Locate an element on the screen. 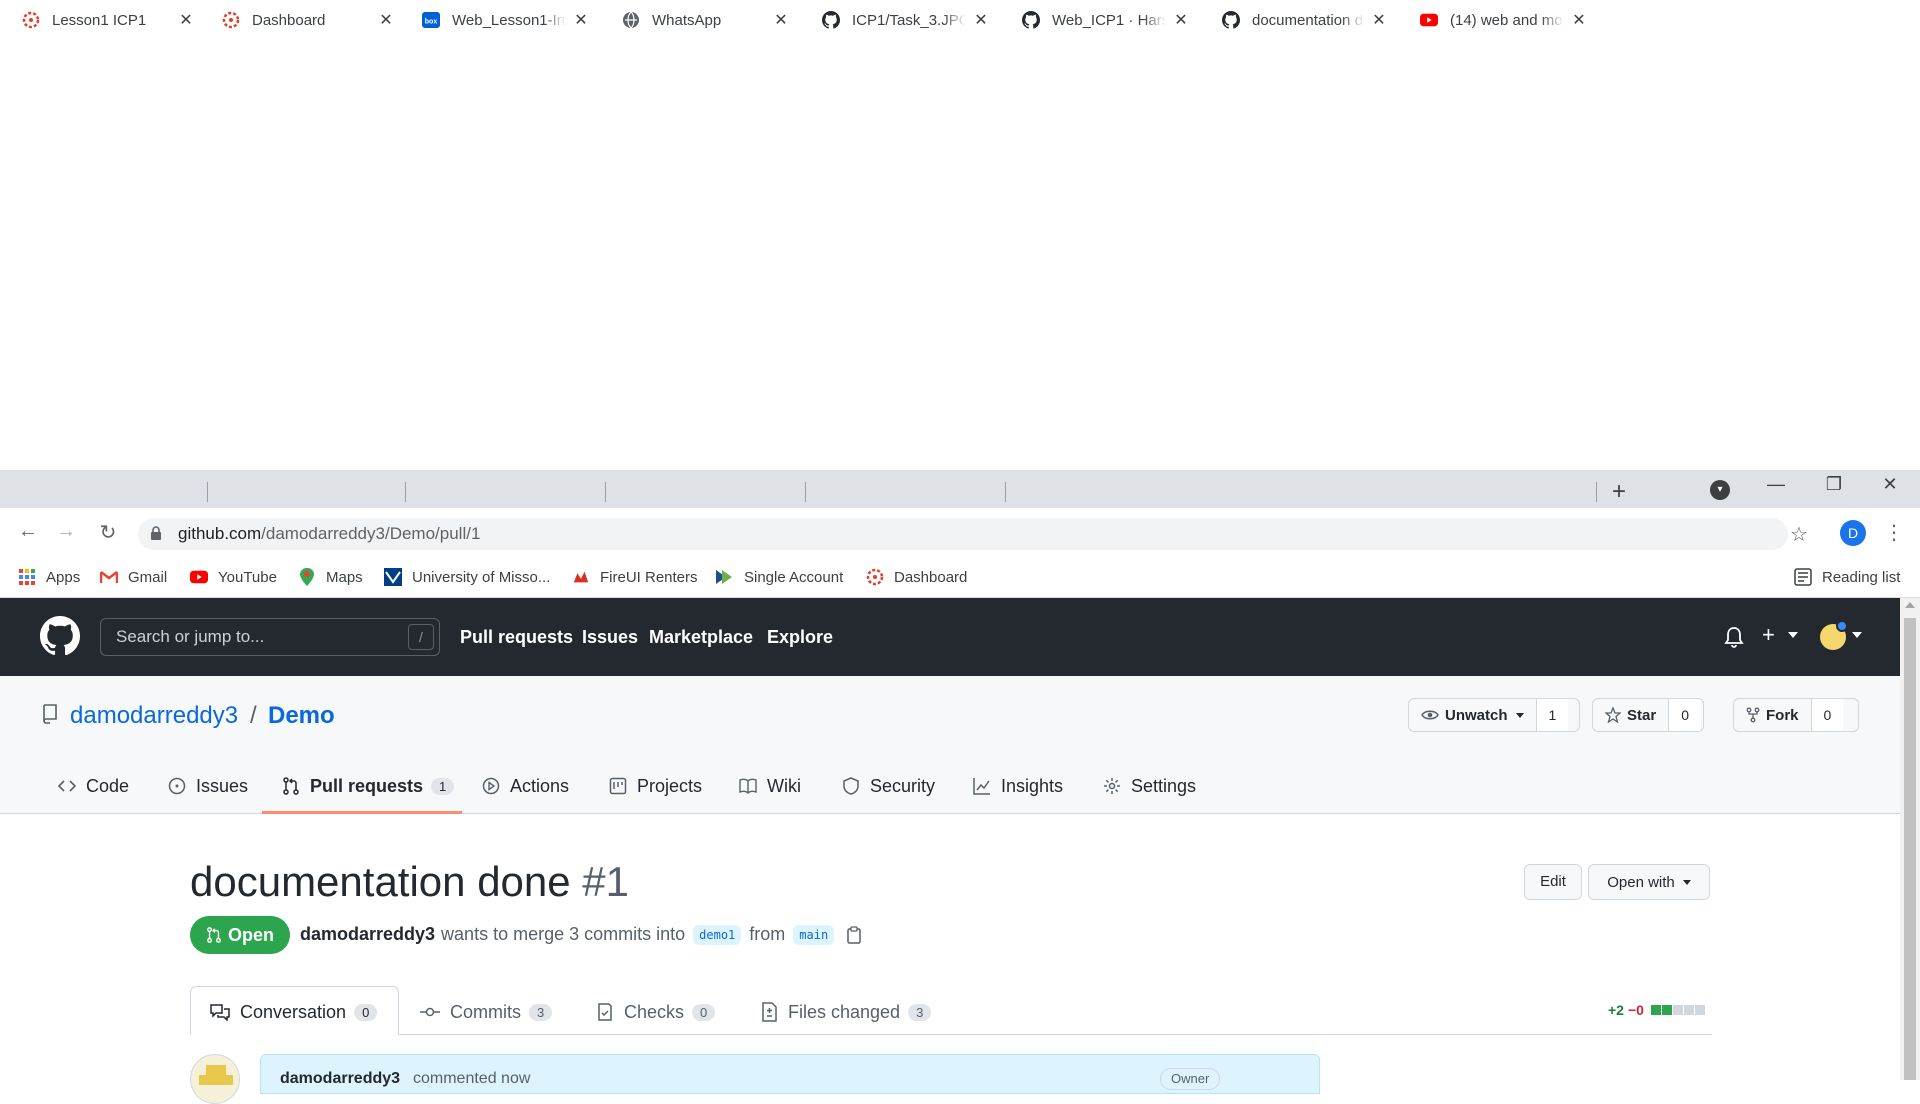  forward-arrow-icon: → is located at coordinates (66, 531).